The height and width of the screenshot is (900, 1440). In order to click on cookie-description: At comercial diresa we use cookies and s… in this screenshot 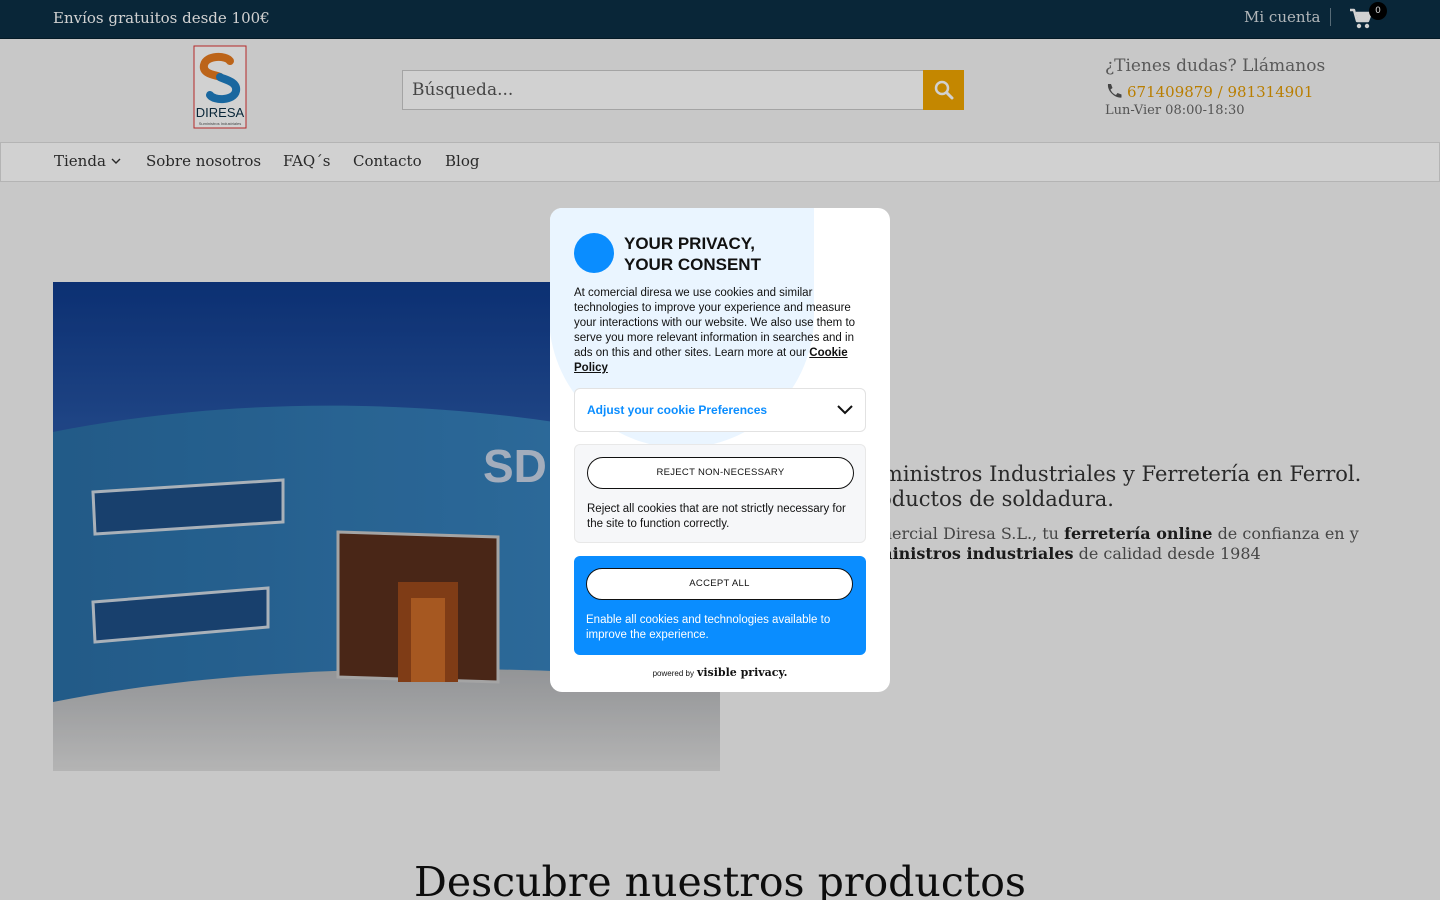, I will do `click(715, 330)`.